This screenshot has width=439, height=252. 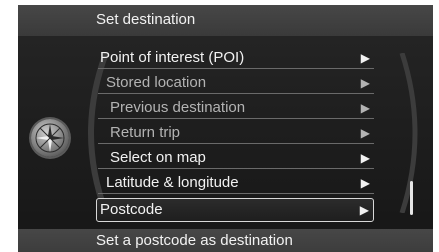 I want to click on screen-title: Set destination, so click(x=146, y=19).